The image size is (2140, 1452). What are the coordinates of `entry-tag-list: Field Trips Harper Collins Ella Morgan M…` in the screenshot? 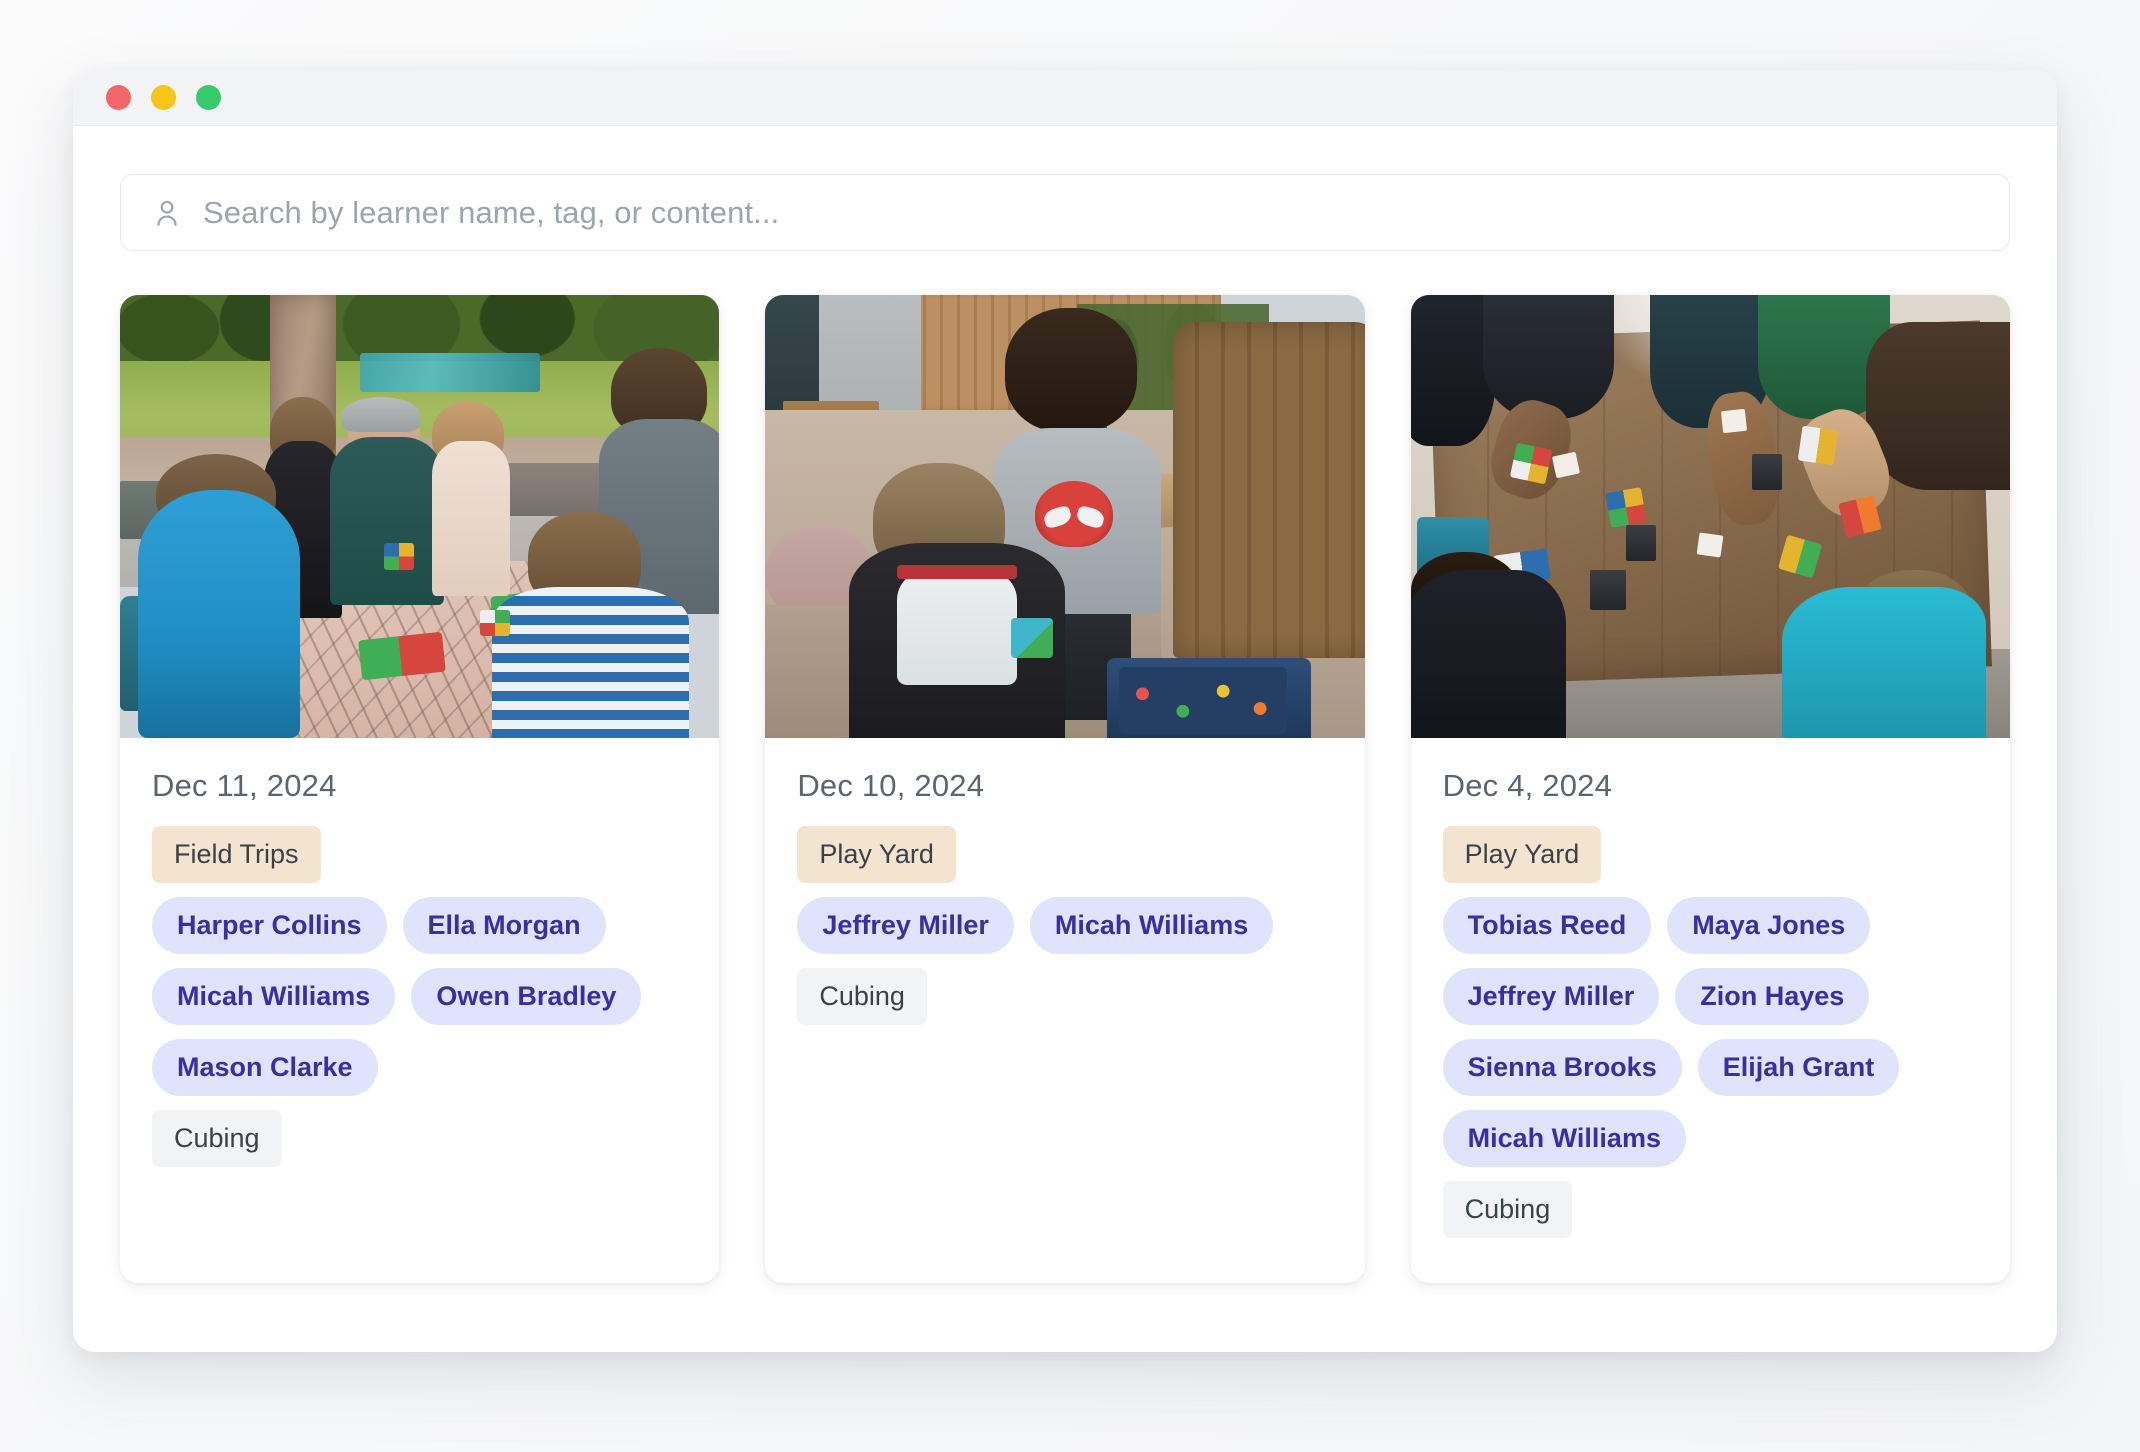 It's located at (419, 996).